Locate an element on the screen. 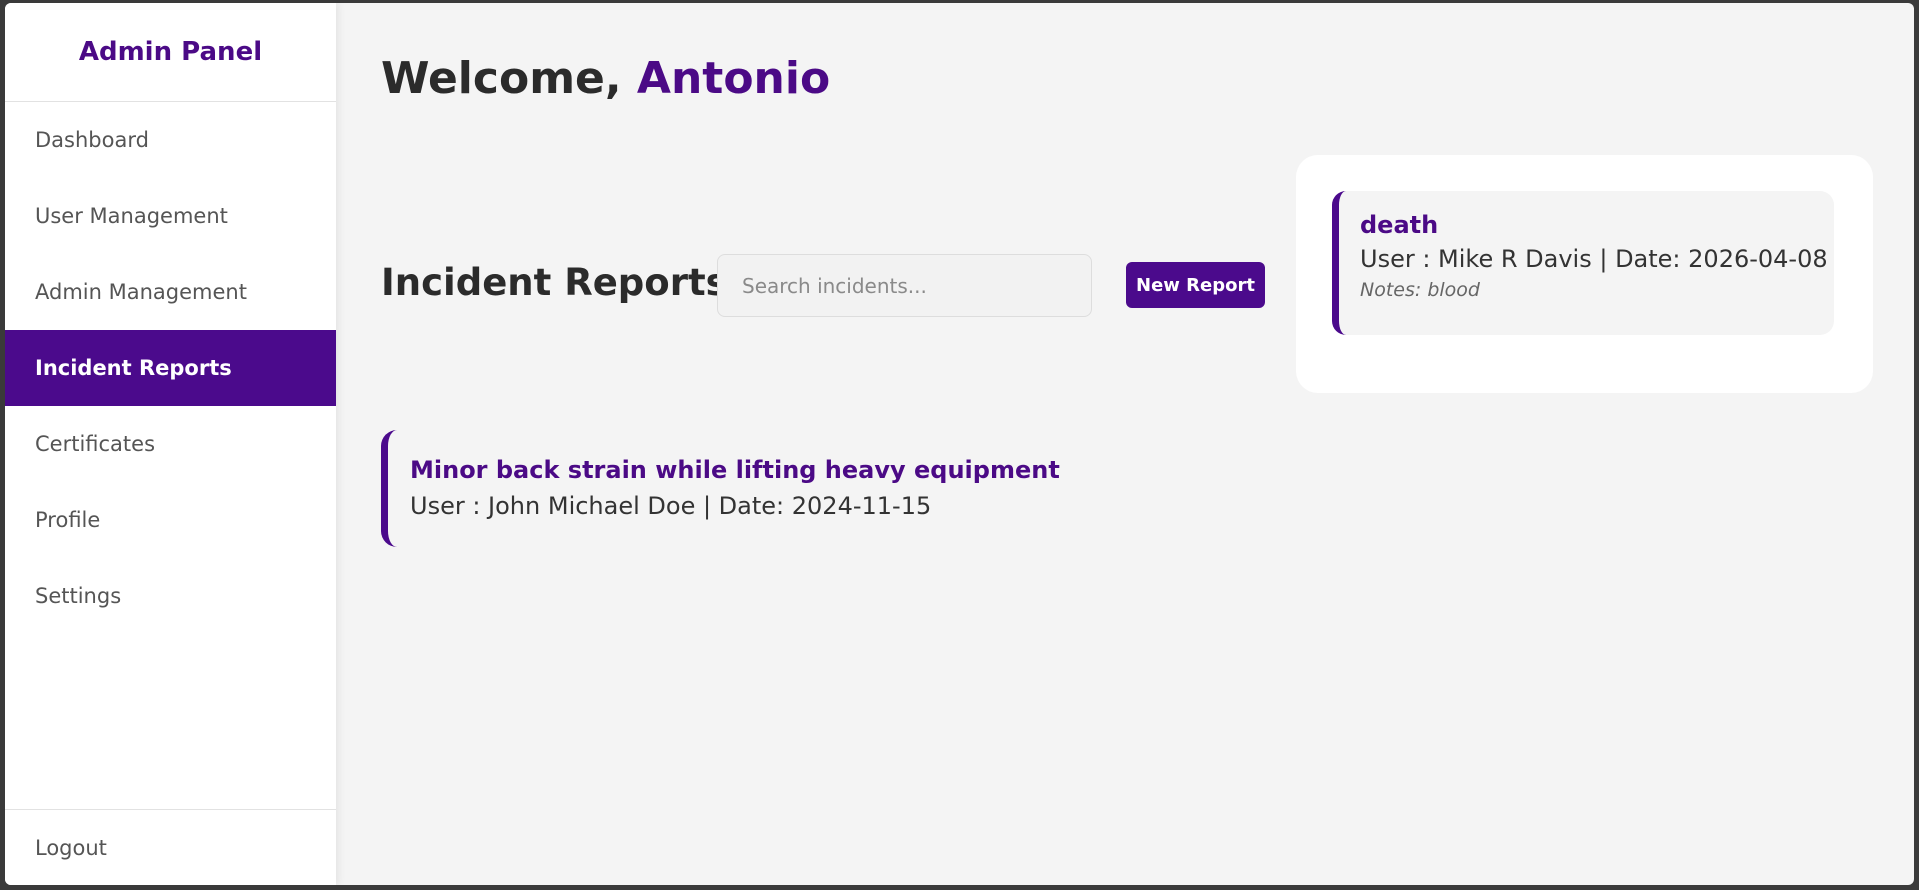 This screenshot has width=1919, height=890. section-title: Incident Reports is located at coordinates (554, 282).